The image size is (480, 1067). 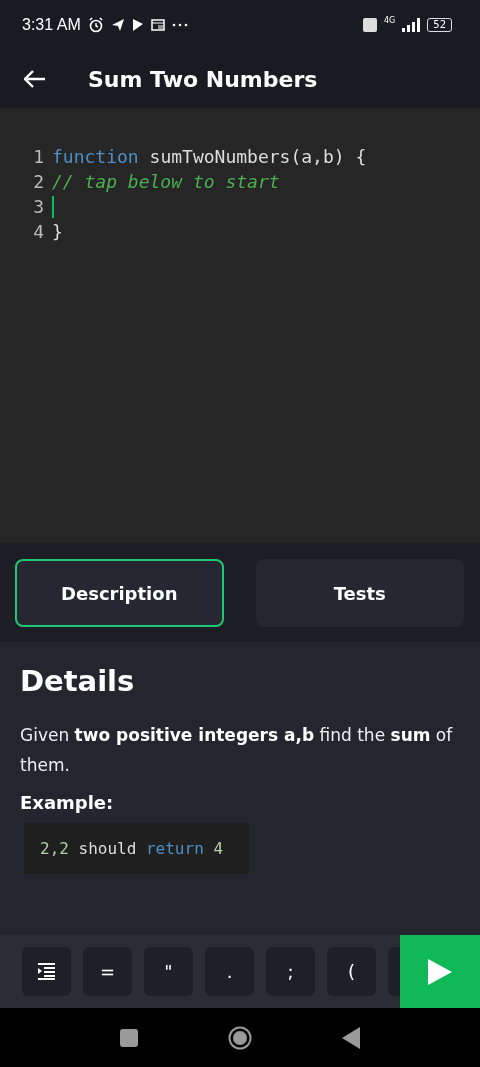 I want to click on run-button, so click(x=440, y=971).